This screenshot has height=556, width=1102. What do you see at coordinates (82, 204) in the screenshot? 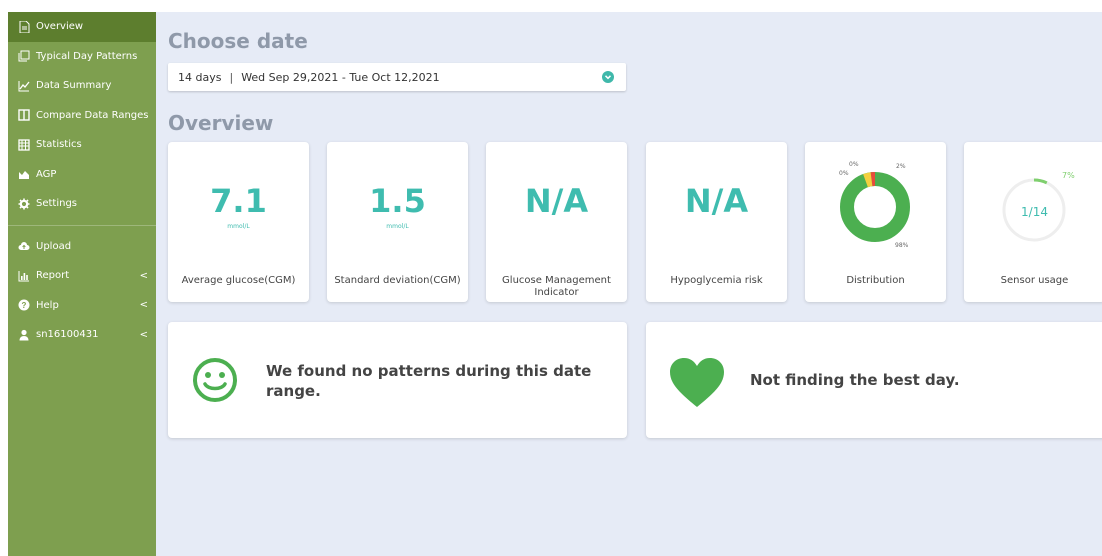
I see `sidebar-item-settings: Settings` at bounding box center [82, 204].